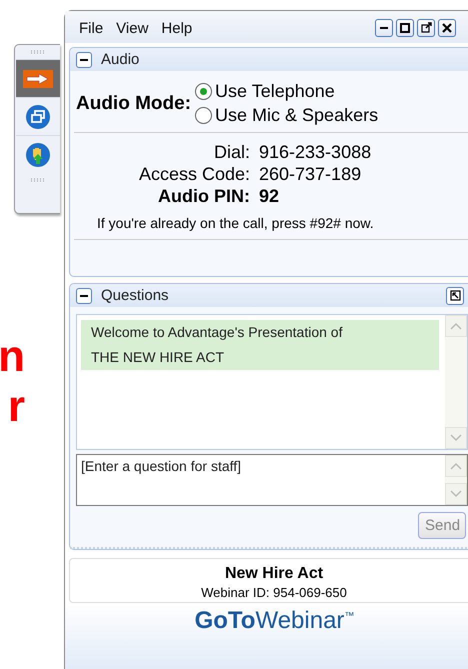  I want to click on menu-item: View, so click(132, 28).